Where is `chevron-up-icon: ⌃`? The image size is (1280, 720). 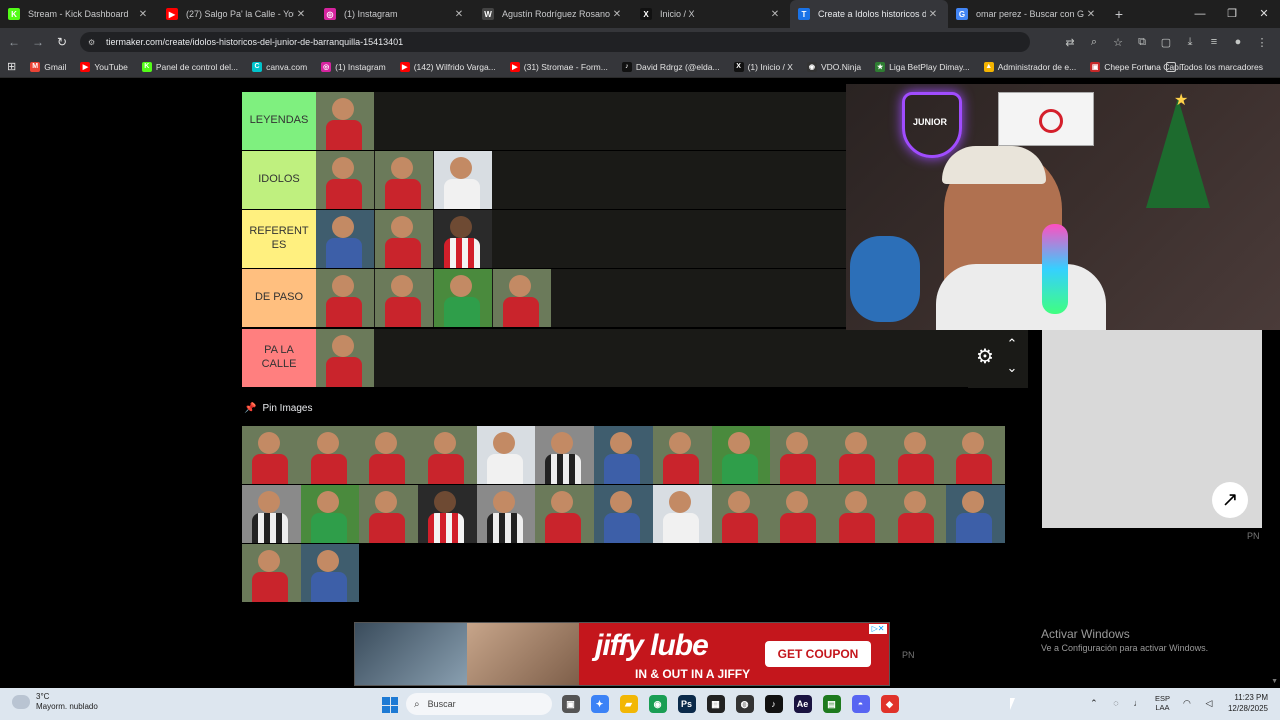
chevron-up-icon: ⌃ is located at coordinates (1012, 344).